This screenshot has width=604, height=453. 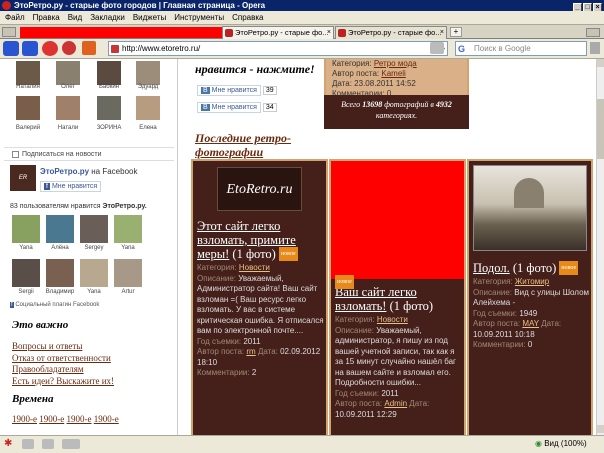 I want to click on back-arrow-icon, so click(x=11, y=48).